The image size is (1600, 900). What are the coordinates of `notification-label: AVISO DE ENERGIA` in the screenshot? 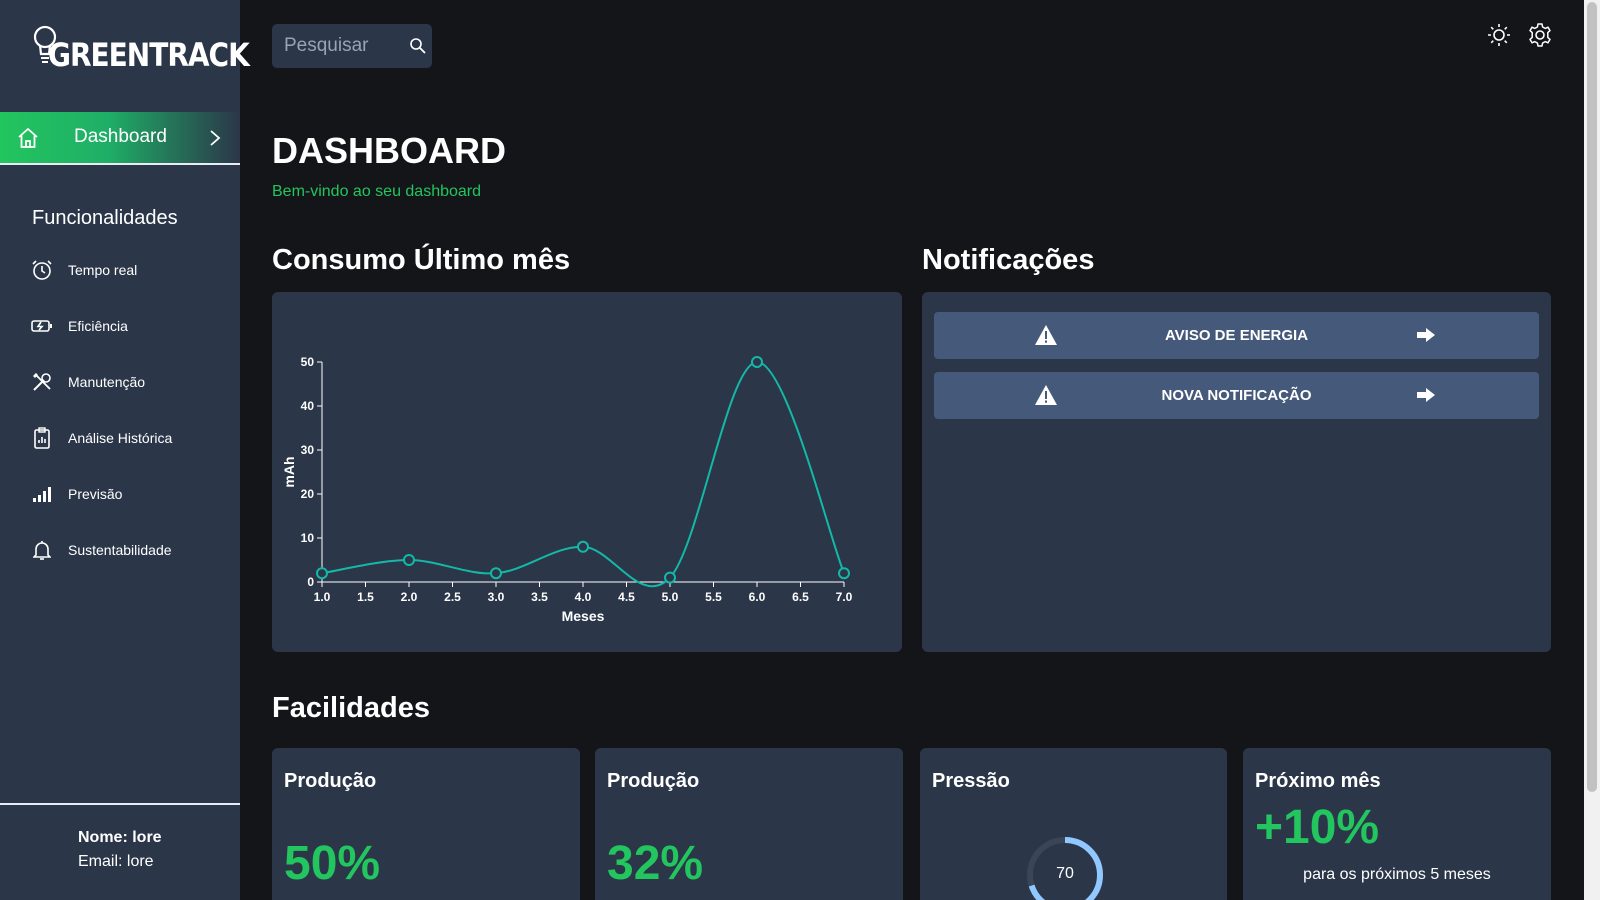 It's located at (1236, 335).